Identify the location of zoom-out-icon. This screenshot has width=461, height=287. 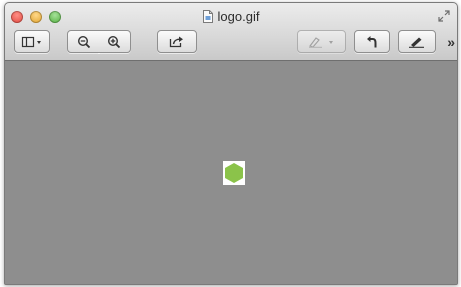
(84, 42).